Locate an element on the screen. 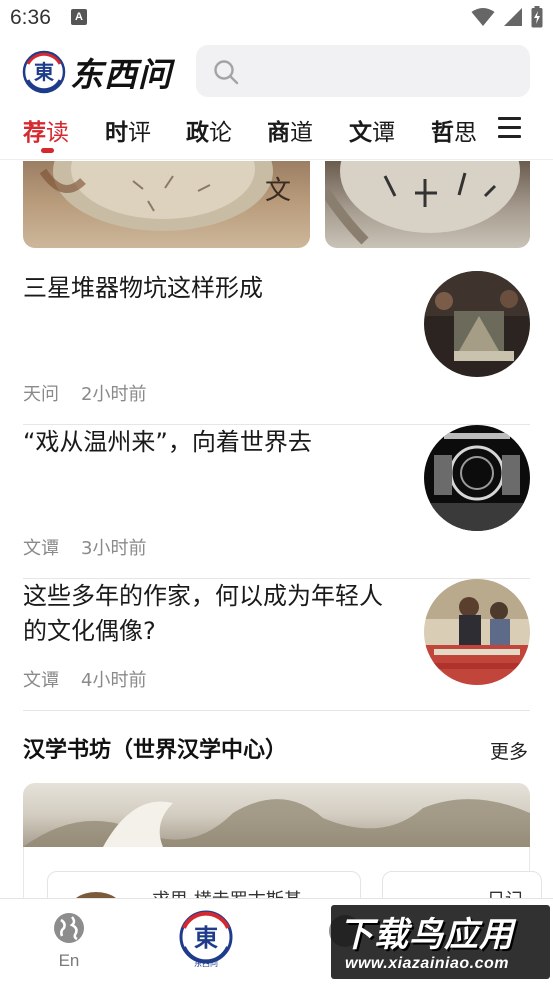 Image resolution: width=553 pixels, height=984 pixels. svg-text: 東 is located at coordinates (44, 72).